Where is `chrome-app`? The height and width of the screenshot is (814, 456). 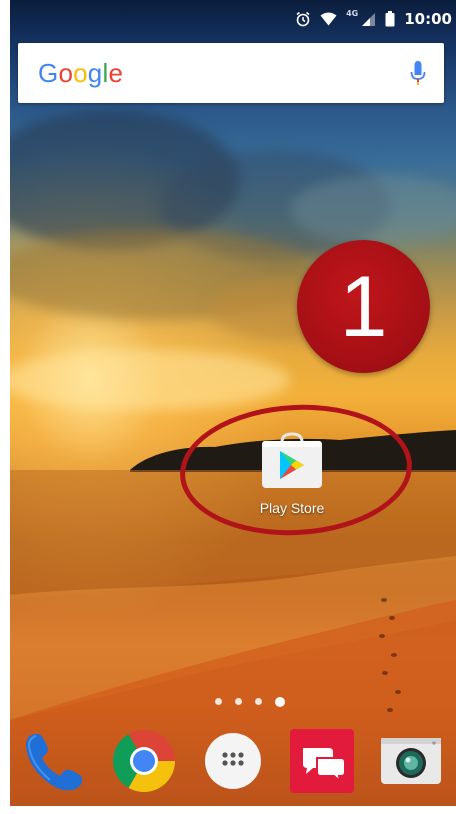
chrome-app is located at coordinates (144, 763).